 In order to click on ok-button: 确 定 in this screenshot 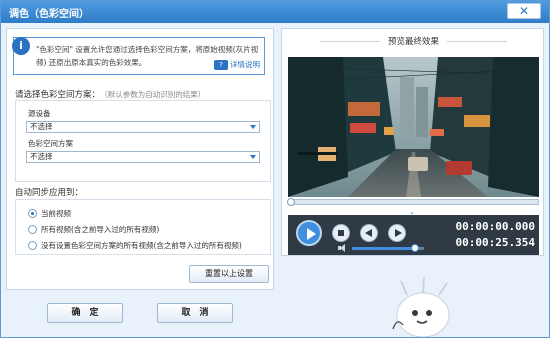, I will do `click(85, 313)`.